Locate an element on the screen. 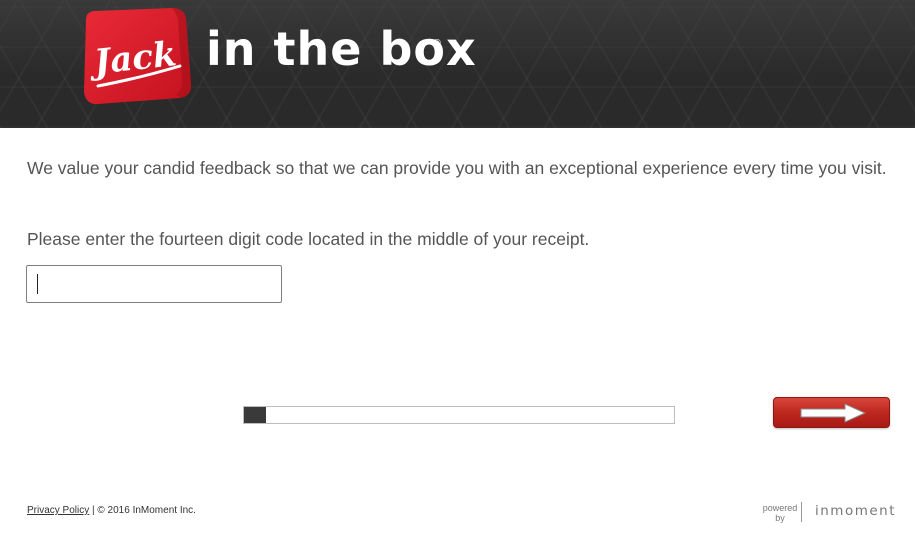  inmoment-brand: inmoment is located at coordinates (855, 511).